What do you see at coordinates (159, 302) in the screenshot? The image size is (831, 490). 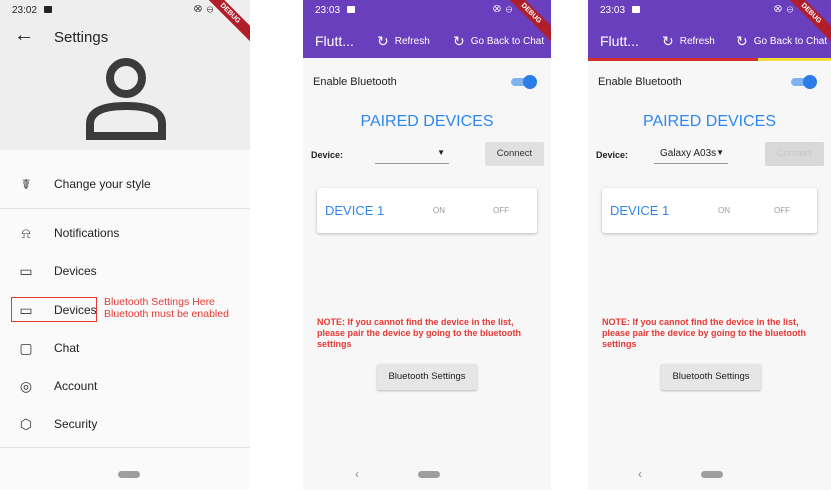 I see `annotation-line-1: Bluetooth Settings Here` at bounding box center [159, 302].